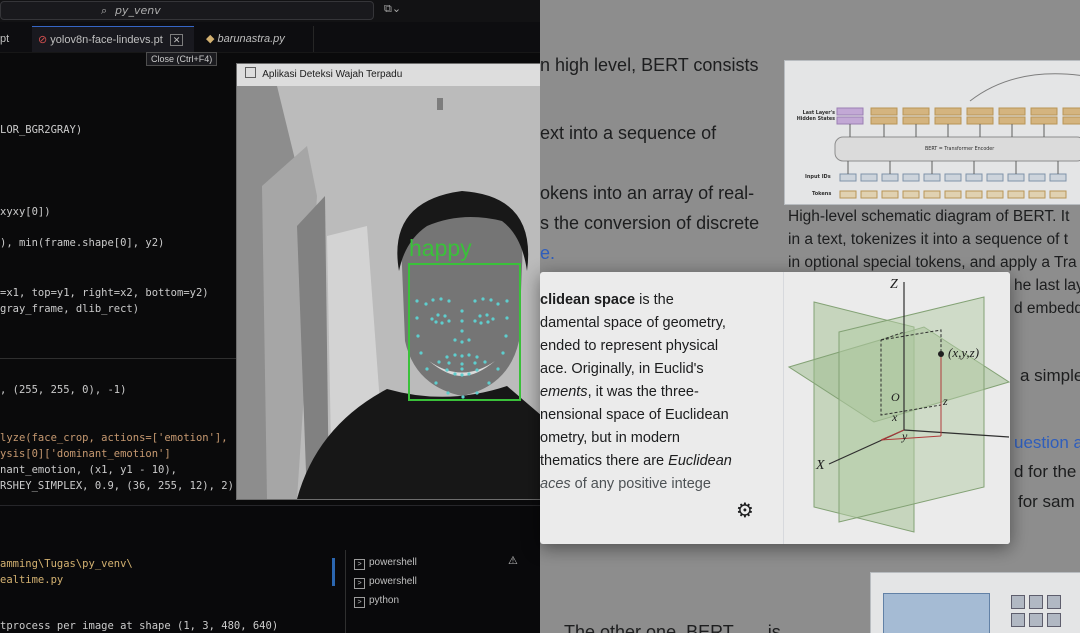  I want to click on scrollbar, so click(333, 572).